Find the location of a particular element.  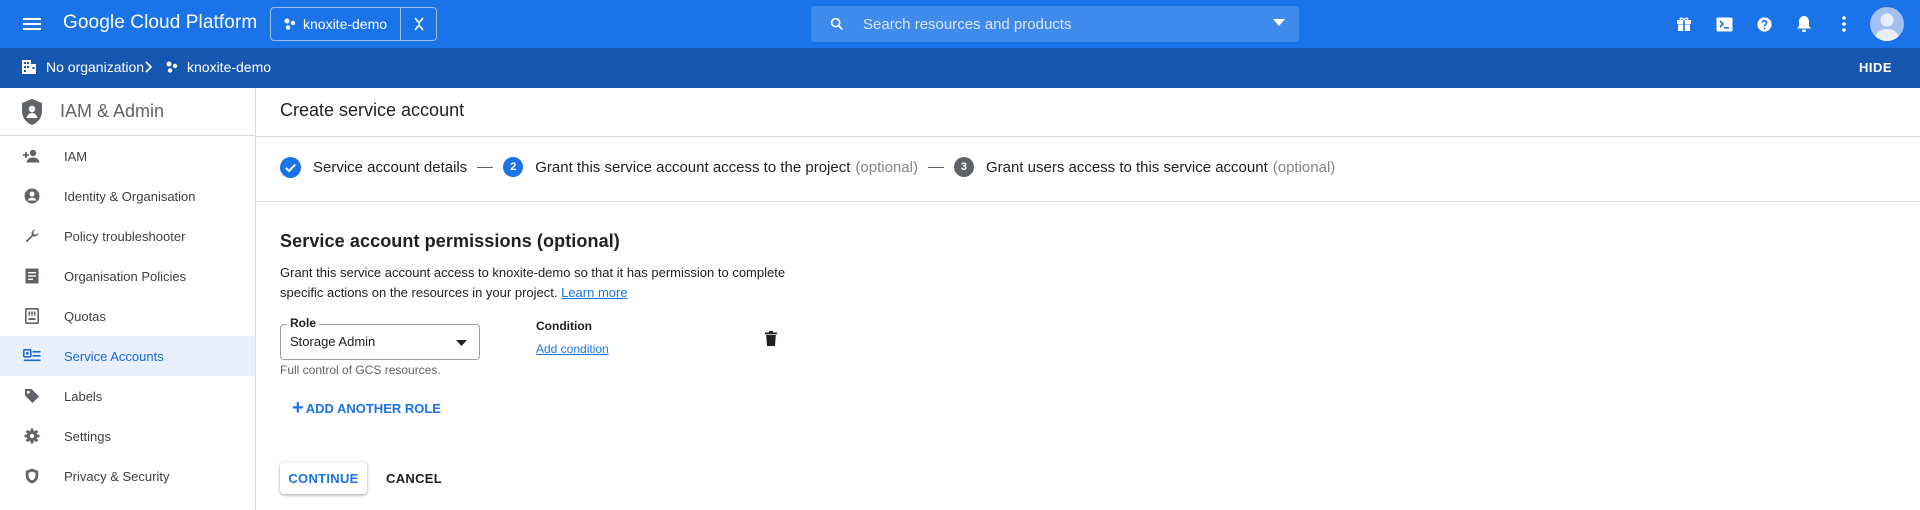

person-add-icon is located at coordinates (32, 156).